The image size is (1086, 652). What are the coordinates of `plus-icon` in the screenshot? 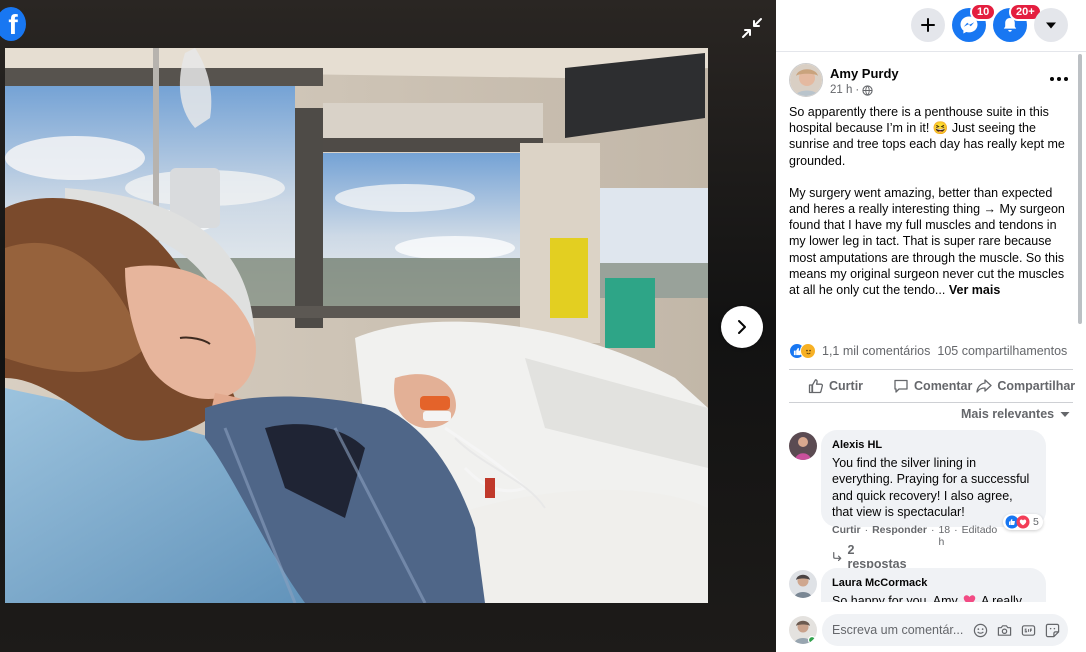 It's located at (928, 25).